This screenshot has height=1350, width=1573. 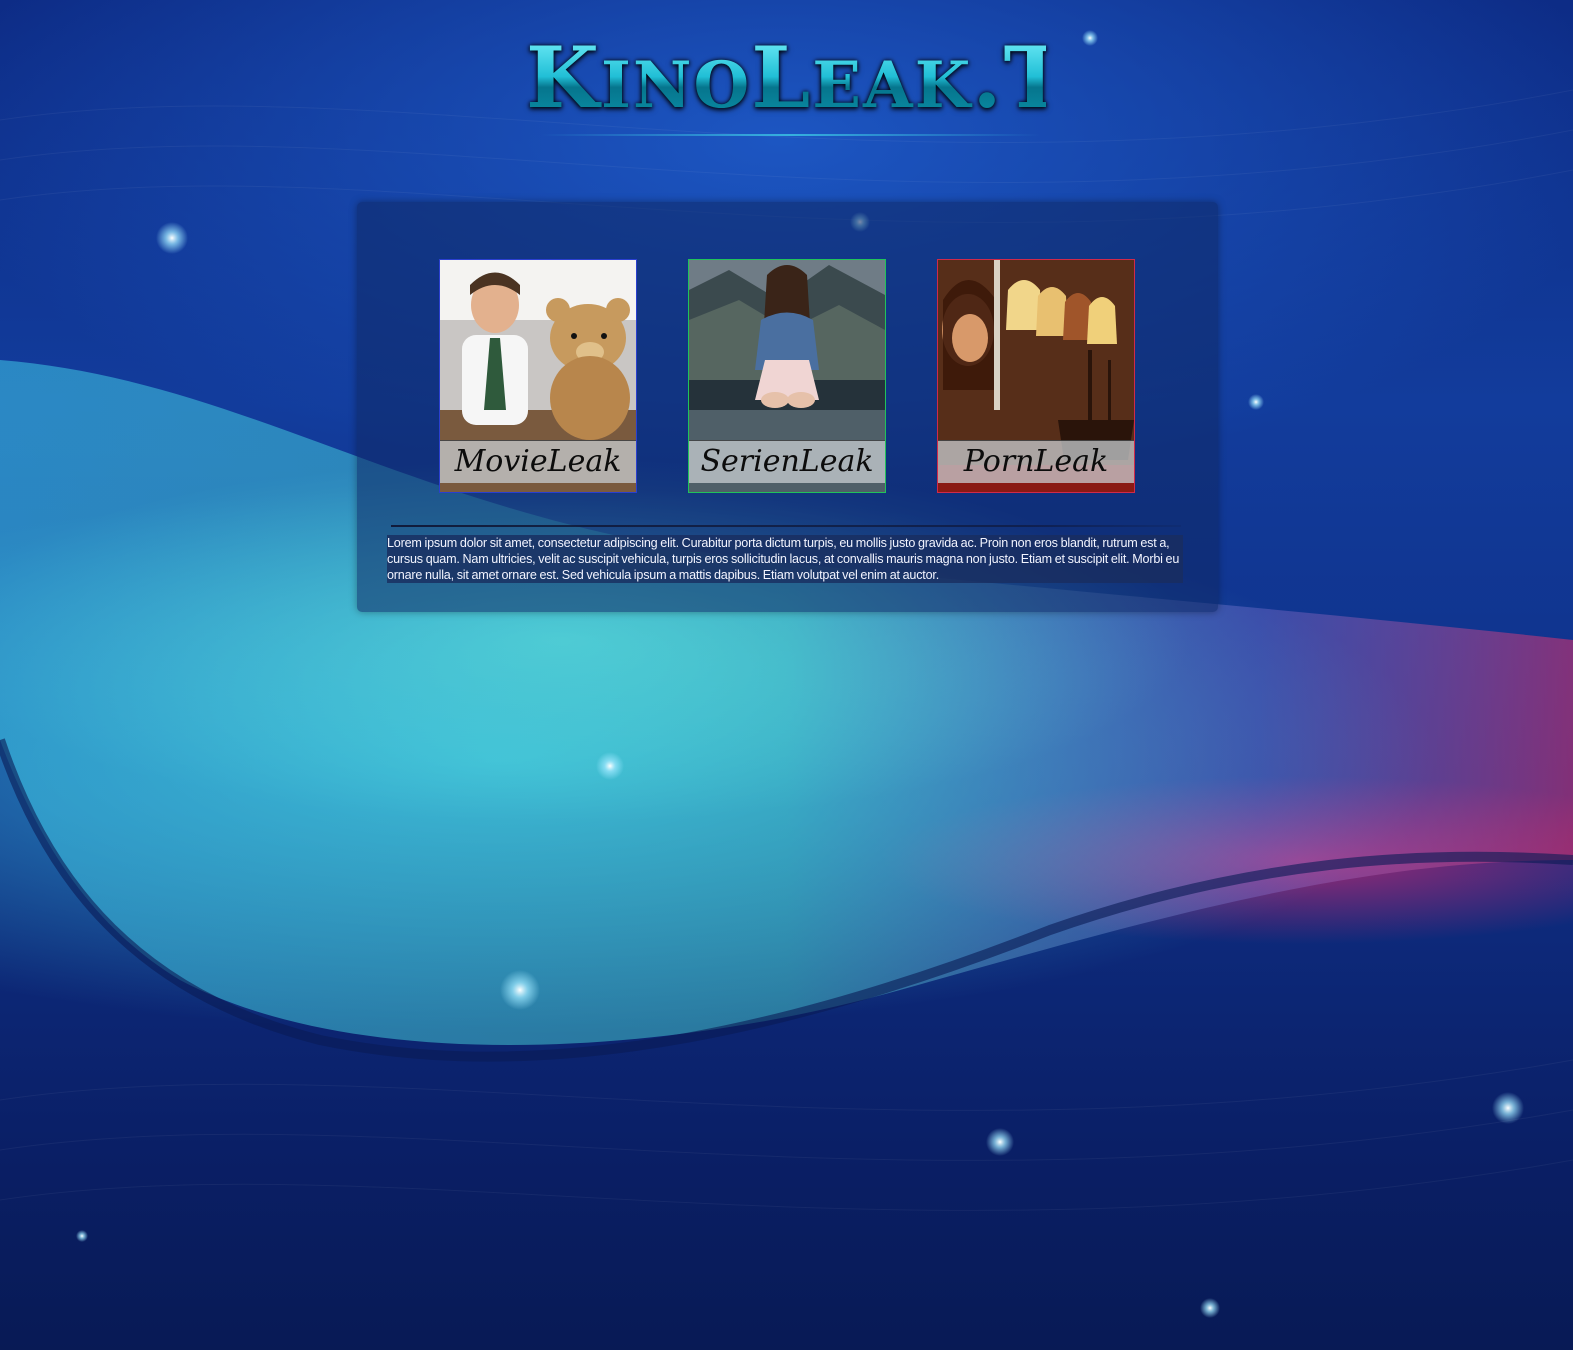 What do you see at coordinates (892, 85) in the screenshot?
I see `logo-letters-eak: EAK` at bounding box center [892, 85].